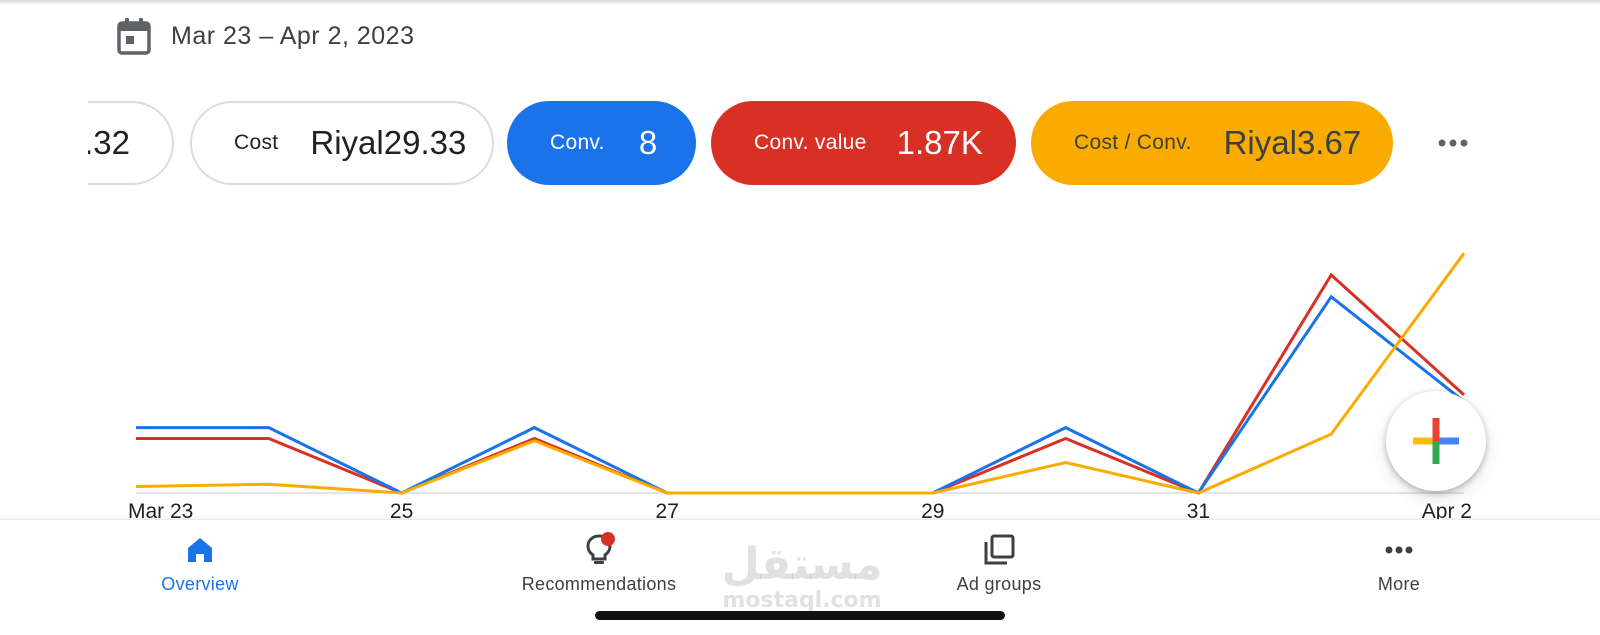 Image resolution: width=1600 pixels, height=635 pixels. I want to click on home-indicator, so click(800, 615).